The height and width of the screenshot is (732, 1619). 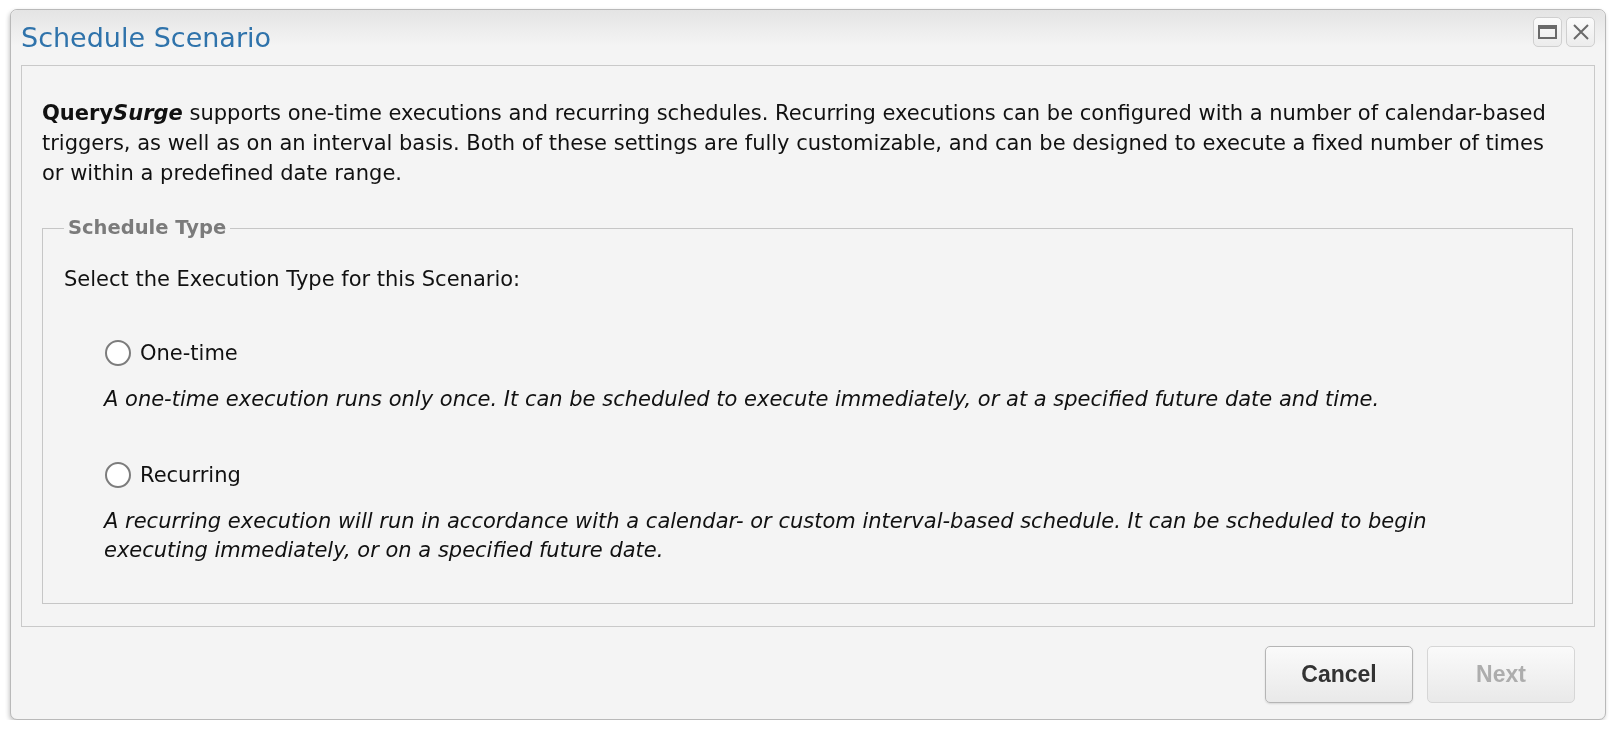 What do you see at coordinates (293, 279) in the screenshot?
I see `prompt-text: Select the Execution Type for this Scenario:` at bounding box center [293, 279].